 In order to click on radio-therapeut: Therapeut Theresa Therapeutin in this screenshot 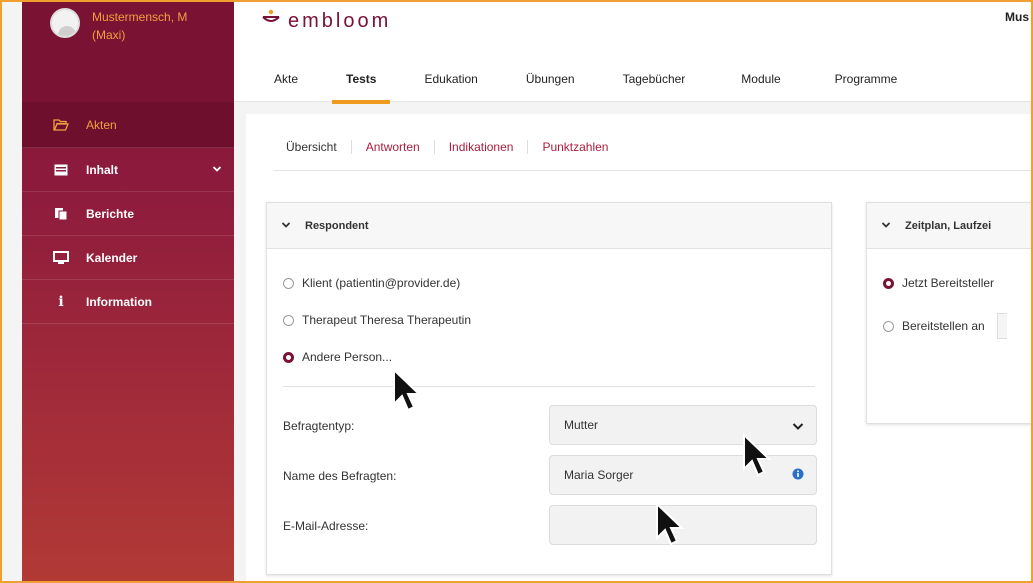, I will do `click(377, 320)`.